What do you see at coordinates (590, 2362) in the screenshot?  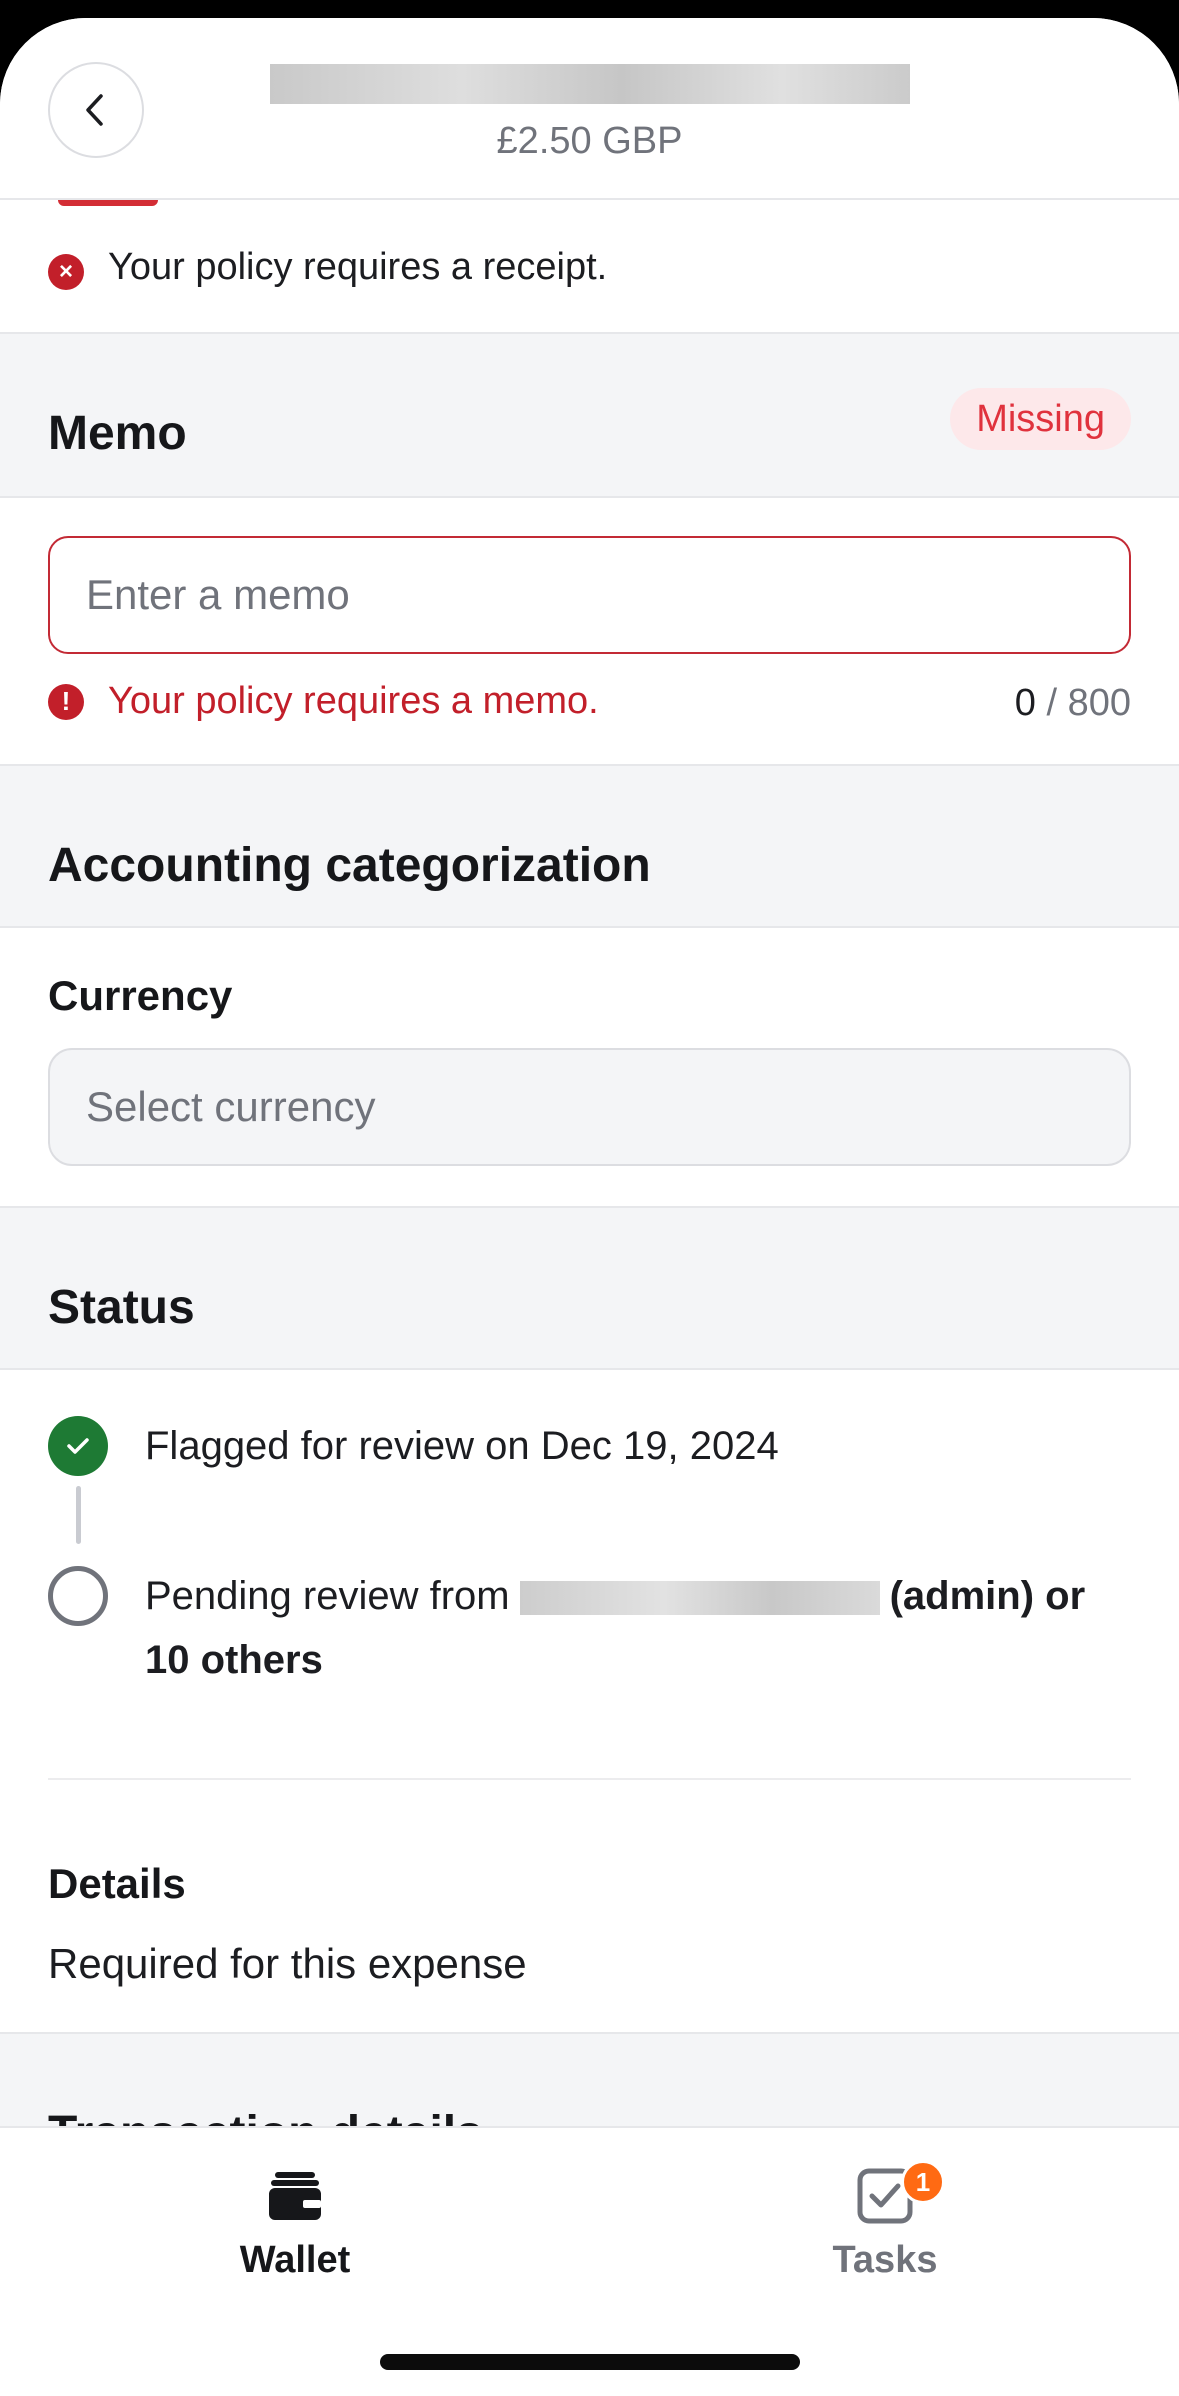 I see `home-indicator` at bounding box center [590, 2362].